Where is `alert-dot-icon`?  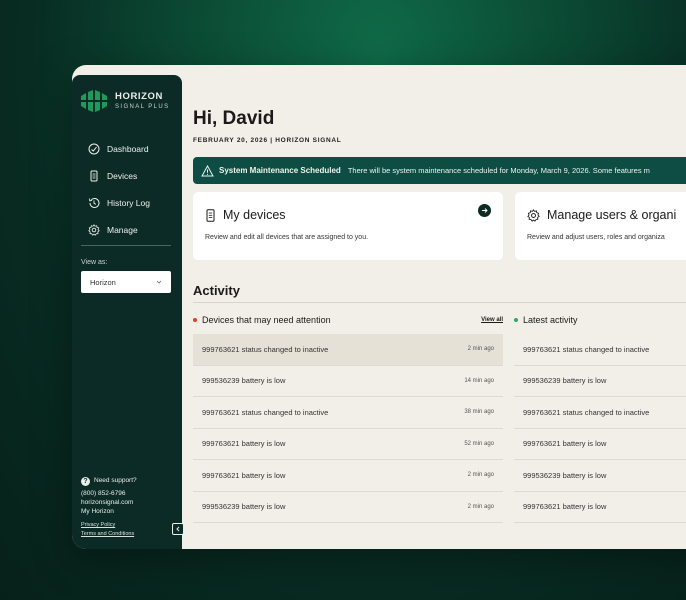 alert-dot-icon is located at coordinates (195, 320).